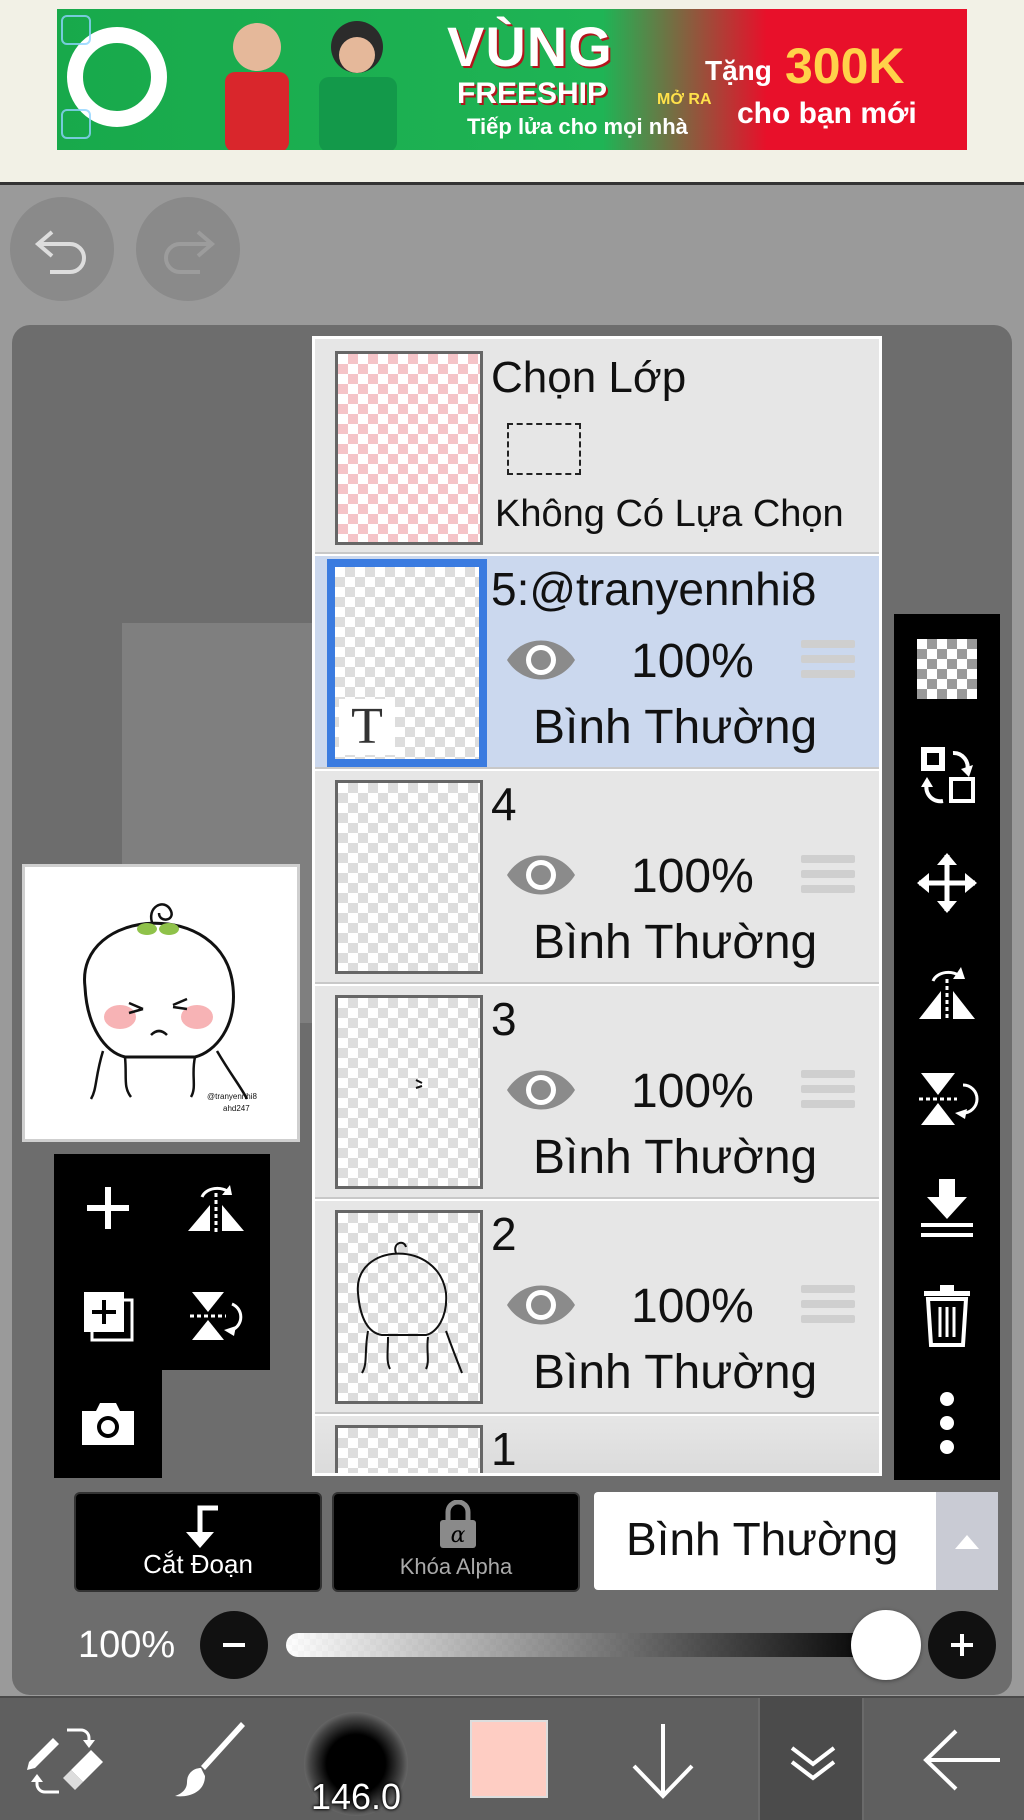 The width and height of the screenshot is (1024, 1820). I want to click on plus-icon, so click(108, 1208).